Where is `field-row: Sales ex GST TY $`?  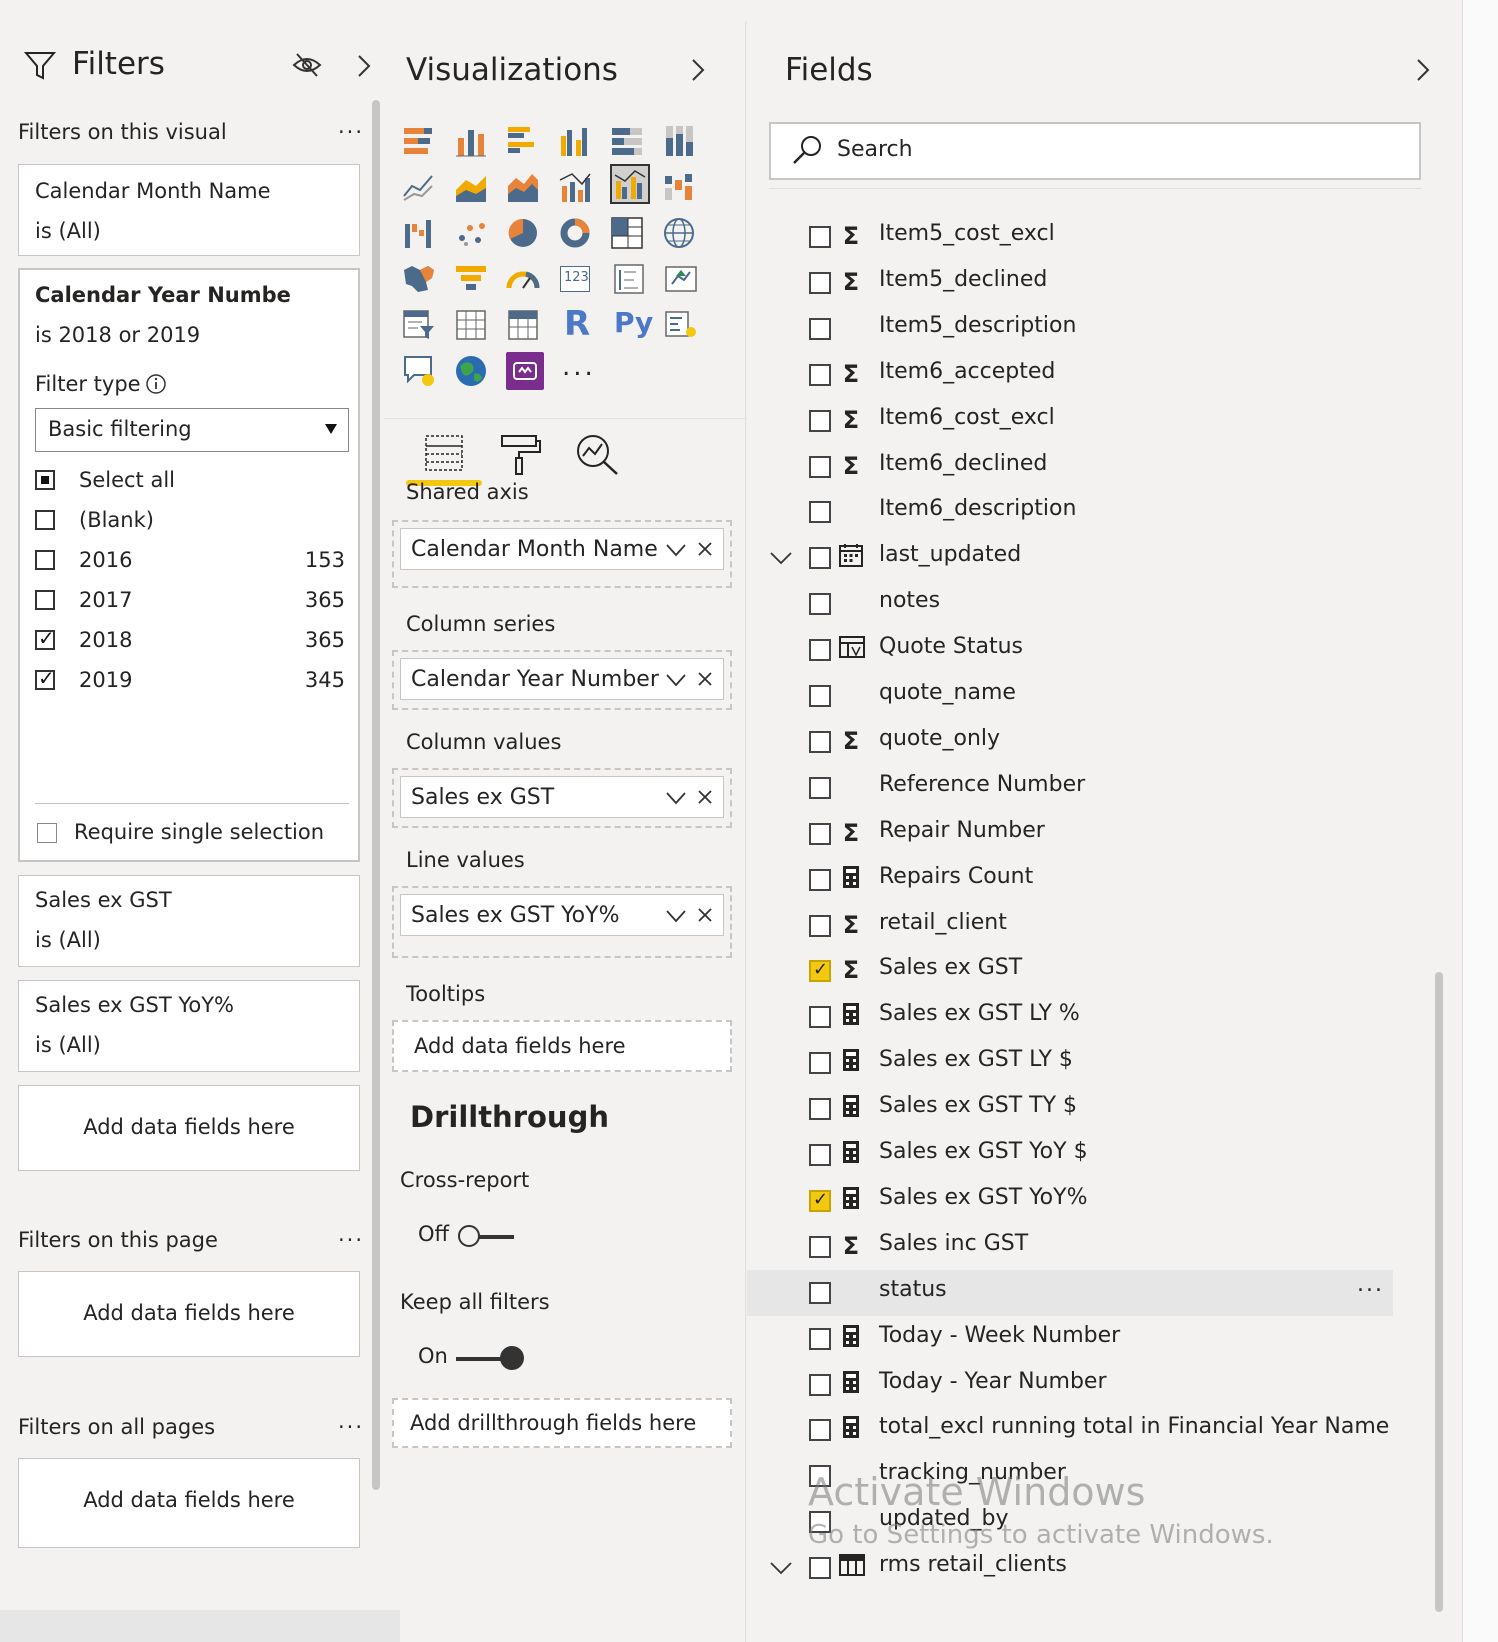 field-row: Sales ex GST TY $ is located at coordinates (1077, 1109).